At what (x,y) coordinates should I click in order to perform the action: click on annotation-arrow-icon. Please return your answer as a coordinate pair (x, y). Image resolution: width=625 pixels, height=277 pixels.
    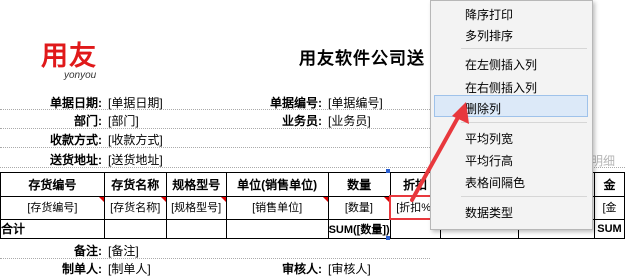
    Looking at the image, I should click on (439, 152).